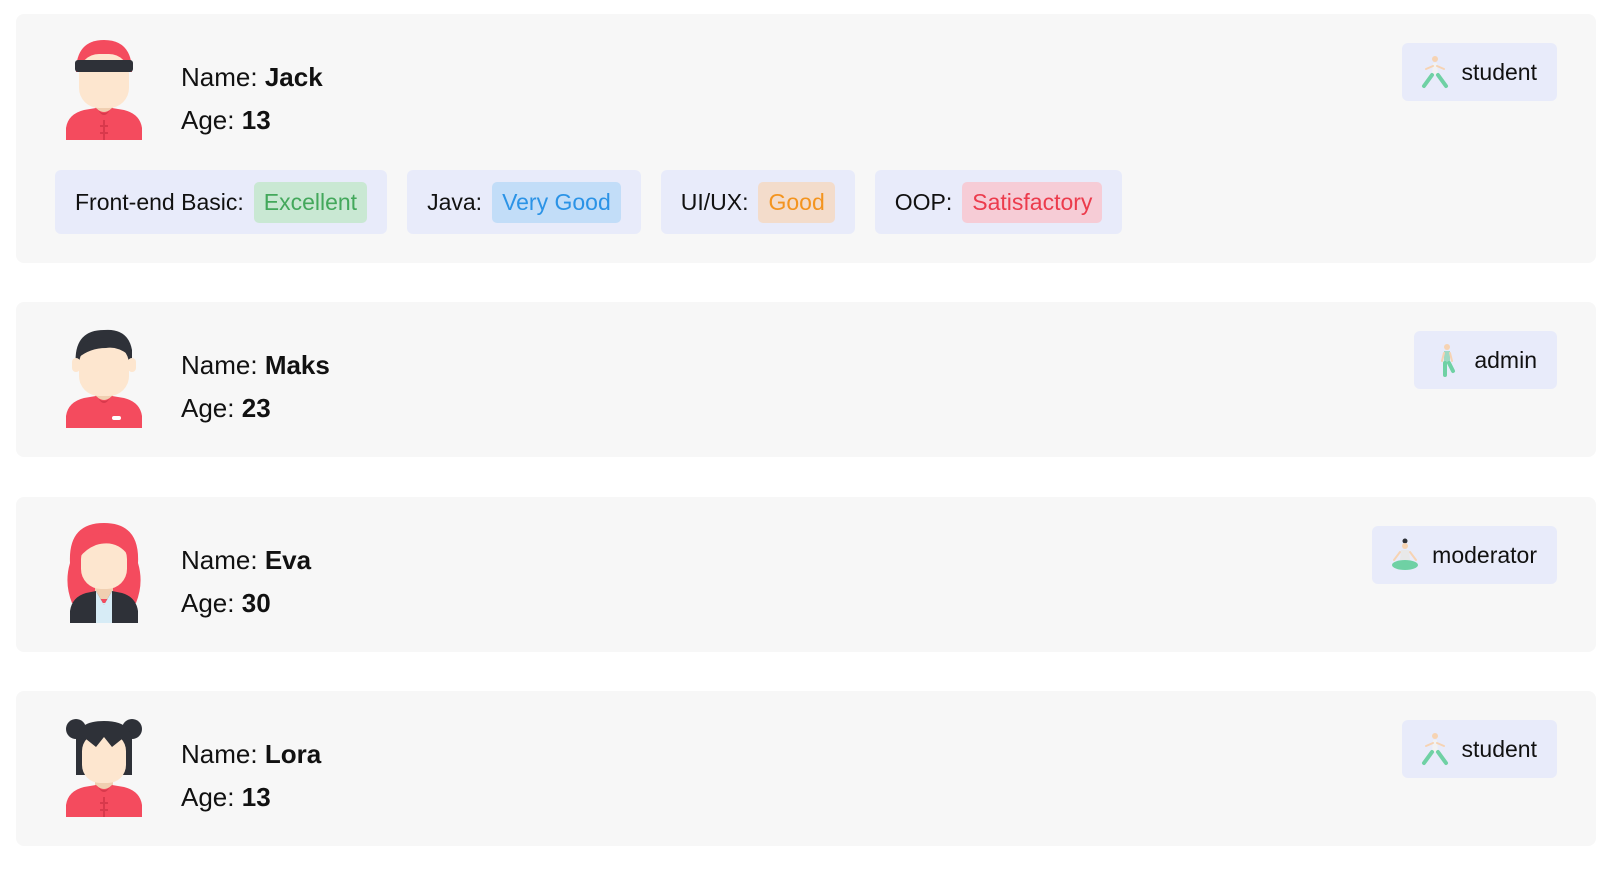 The image size is (1612, 884). What do you see at coordinates (455, 201) in the screenshot?
I see `skill-subject: Java:` at bounding box center [455, 201].